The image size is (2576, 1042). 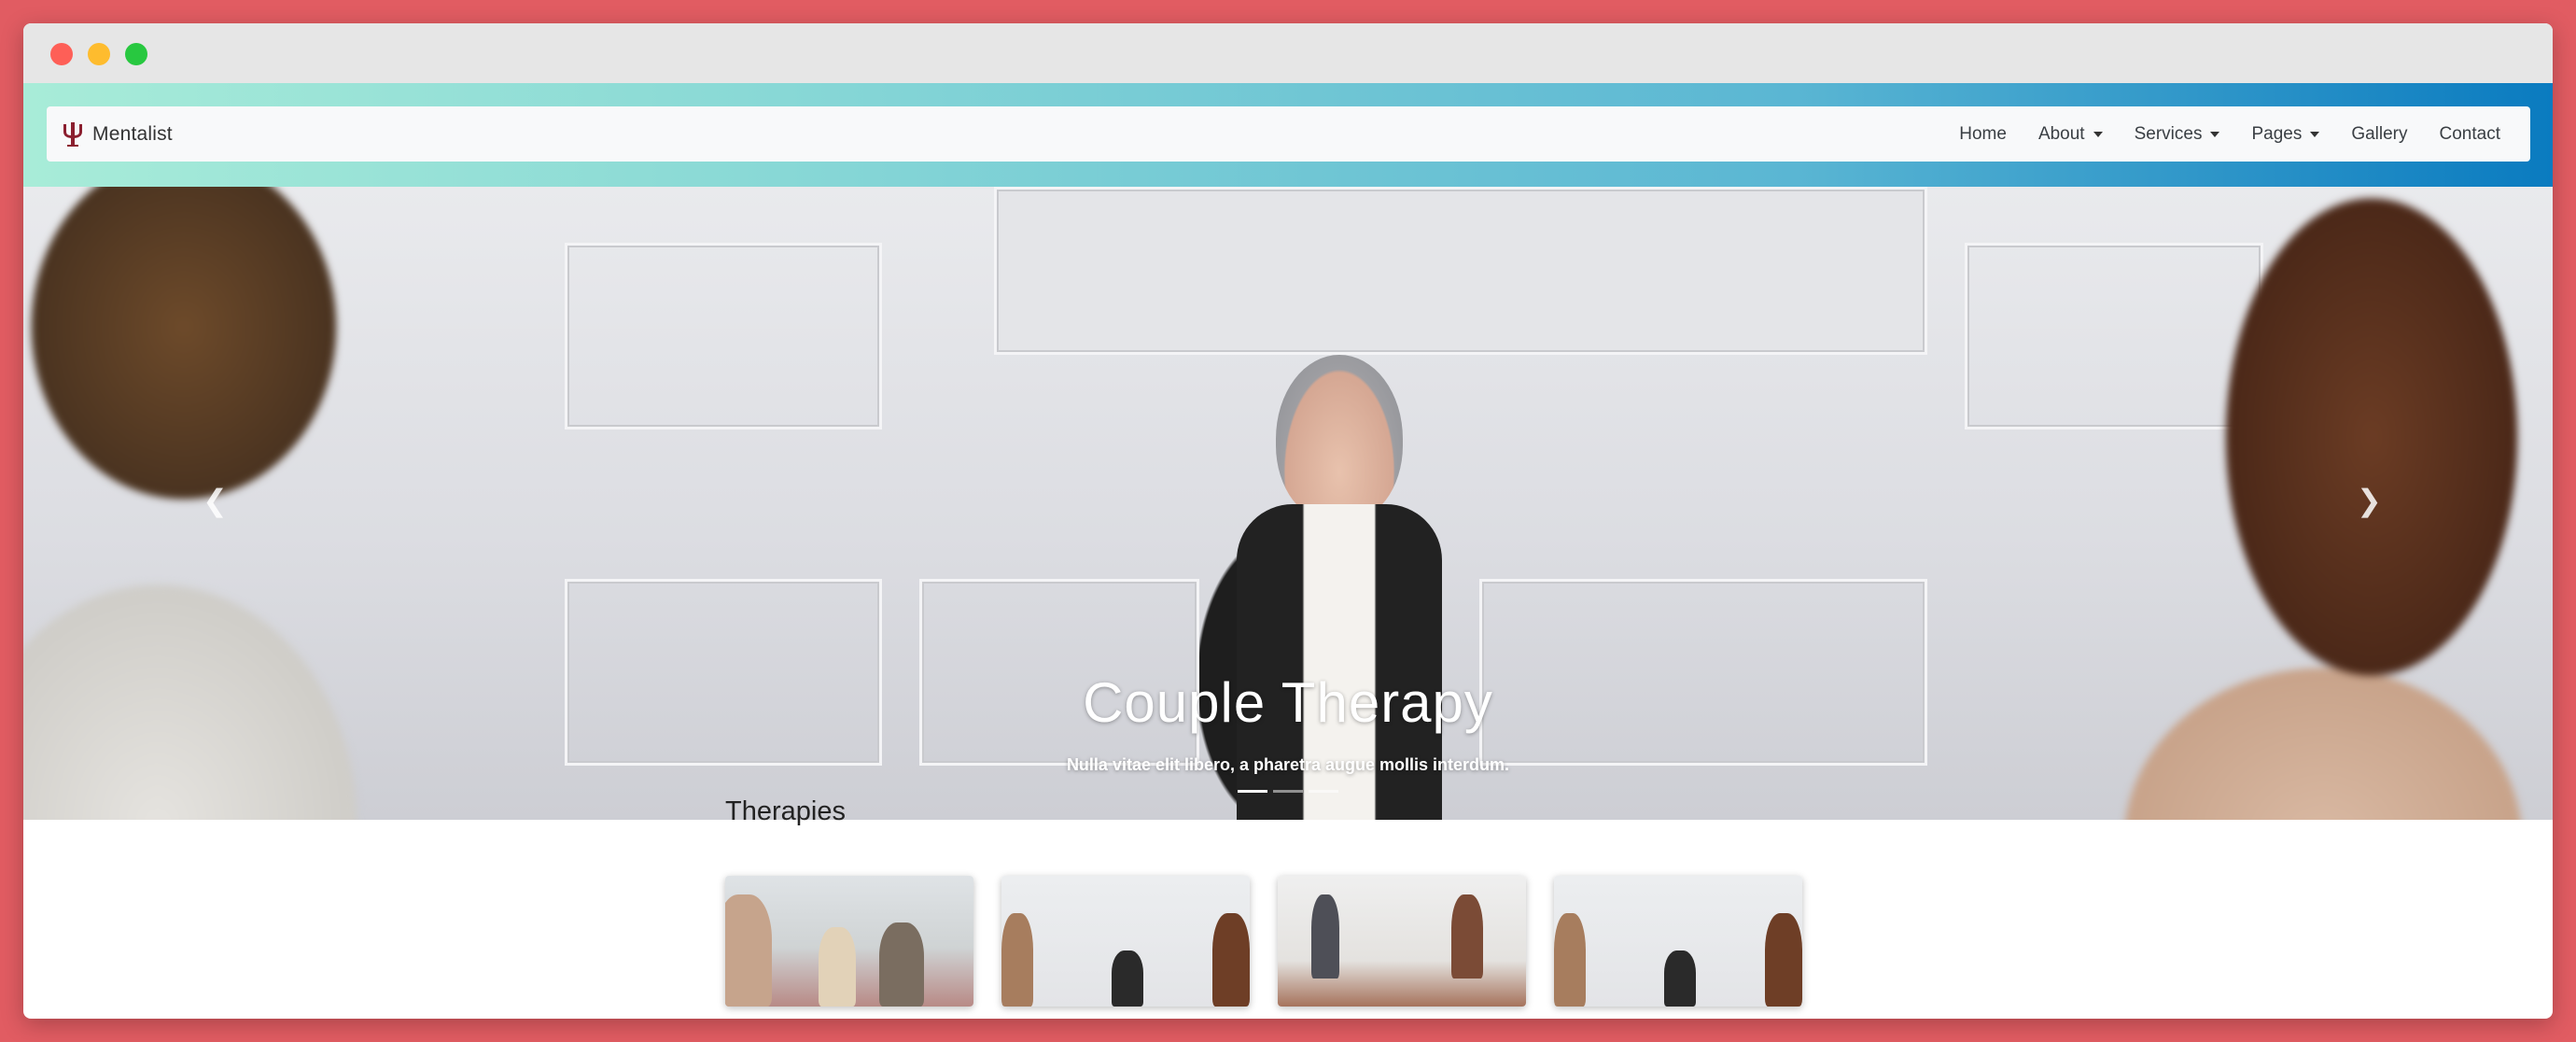 I want to click on section-title: Therapies, so click(x=785, y=811).